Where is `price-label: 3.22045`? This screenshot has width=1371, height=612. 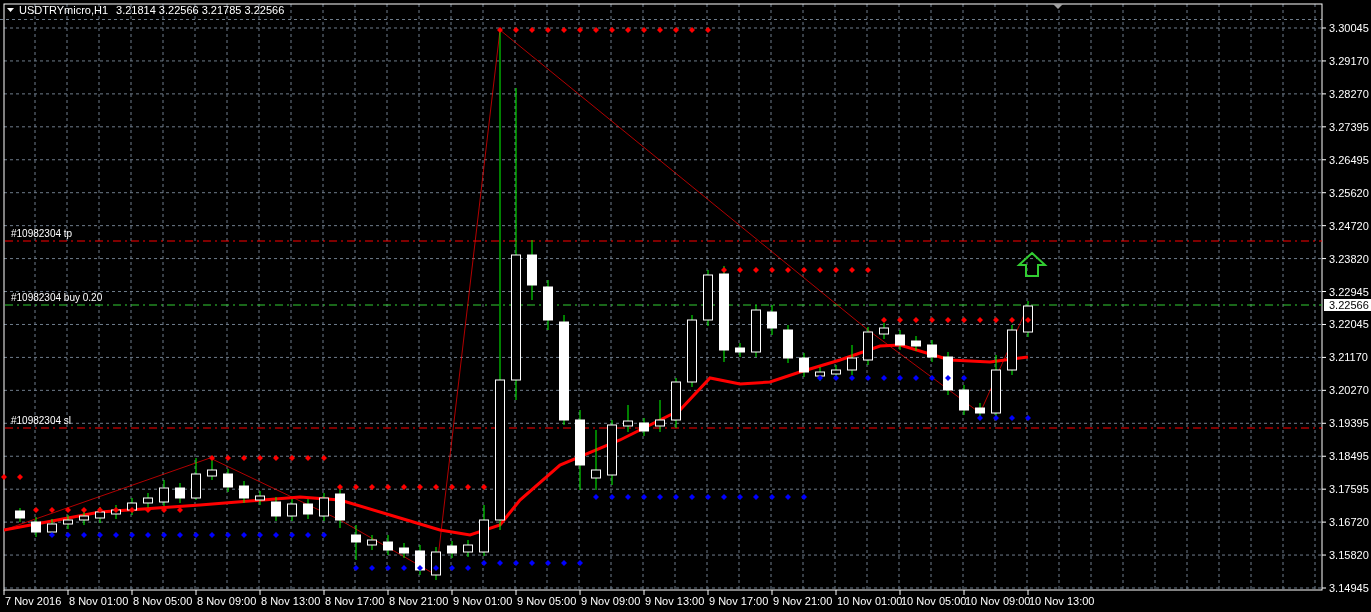
price-label: 3.22045 is located at coordinates (1349, 324).